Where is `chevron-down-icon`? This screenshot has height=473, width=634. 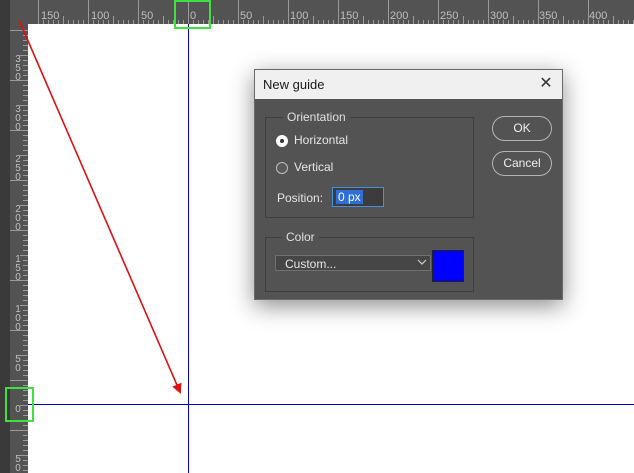 chevron-down-icon is located at coordinates (422, 263).